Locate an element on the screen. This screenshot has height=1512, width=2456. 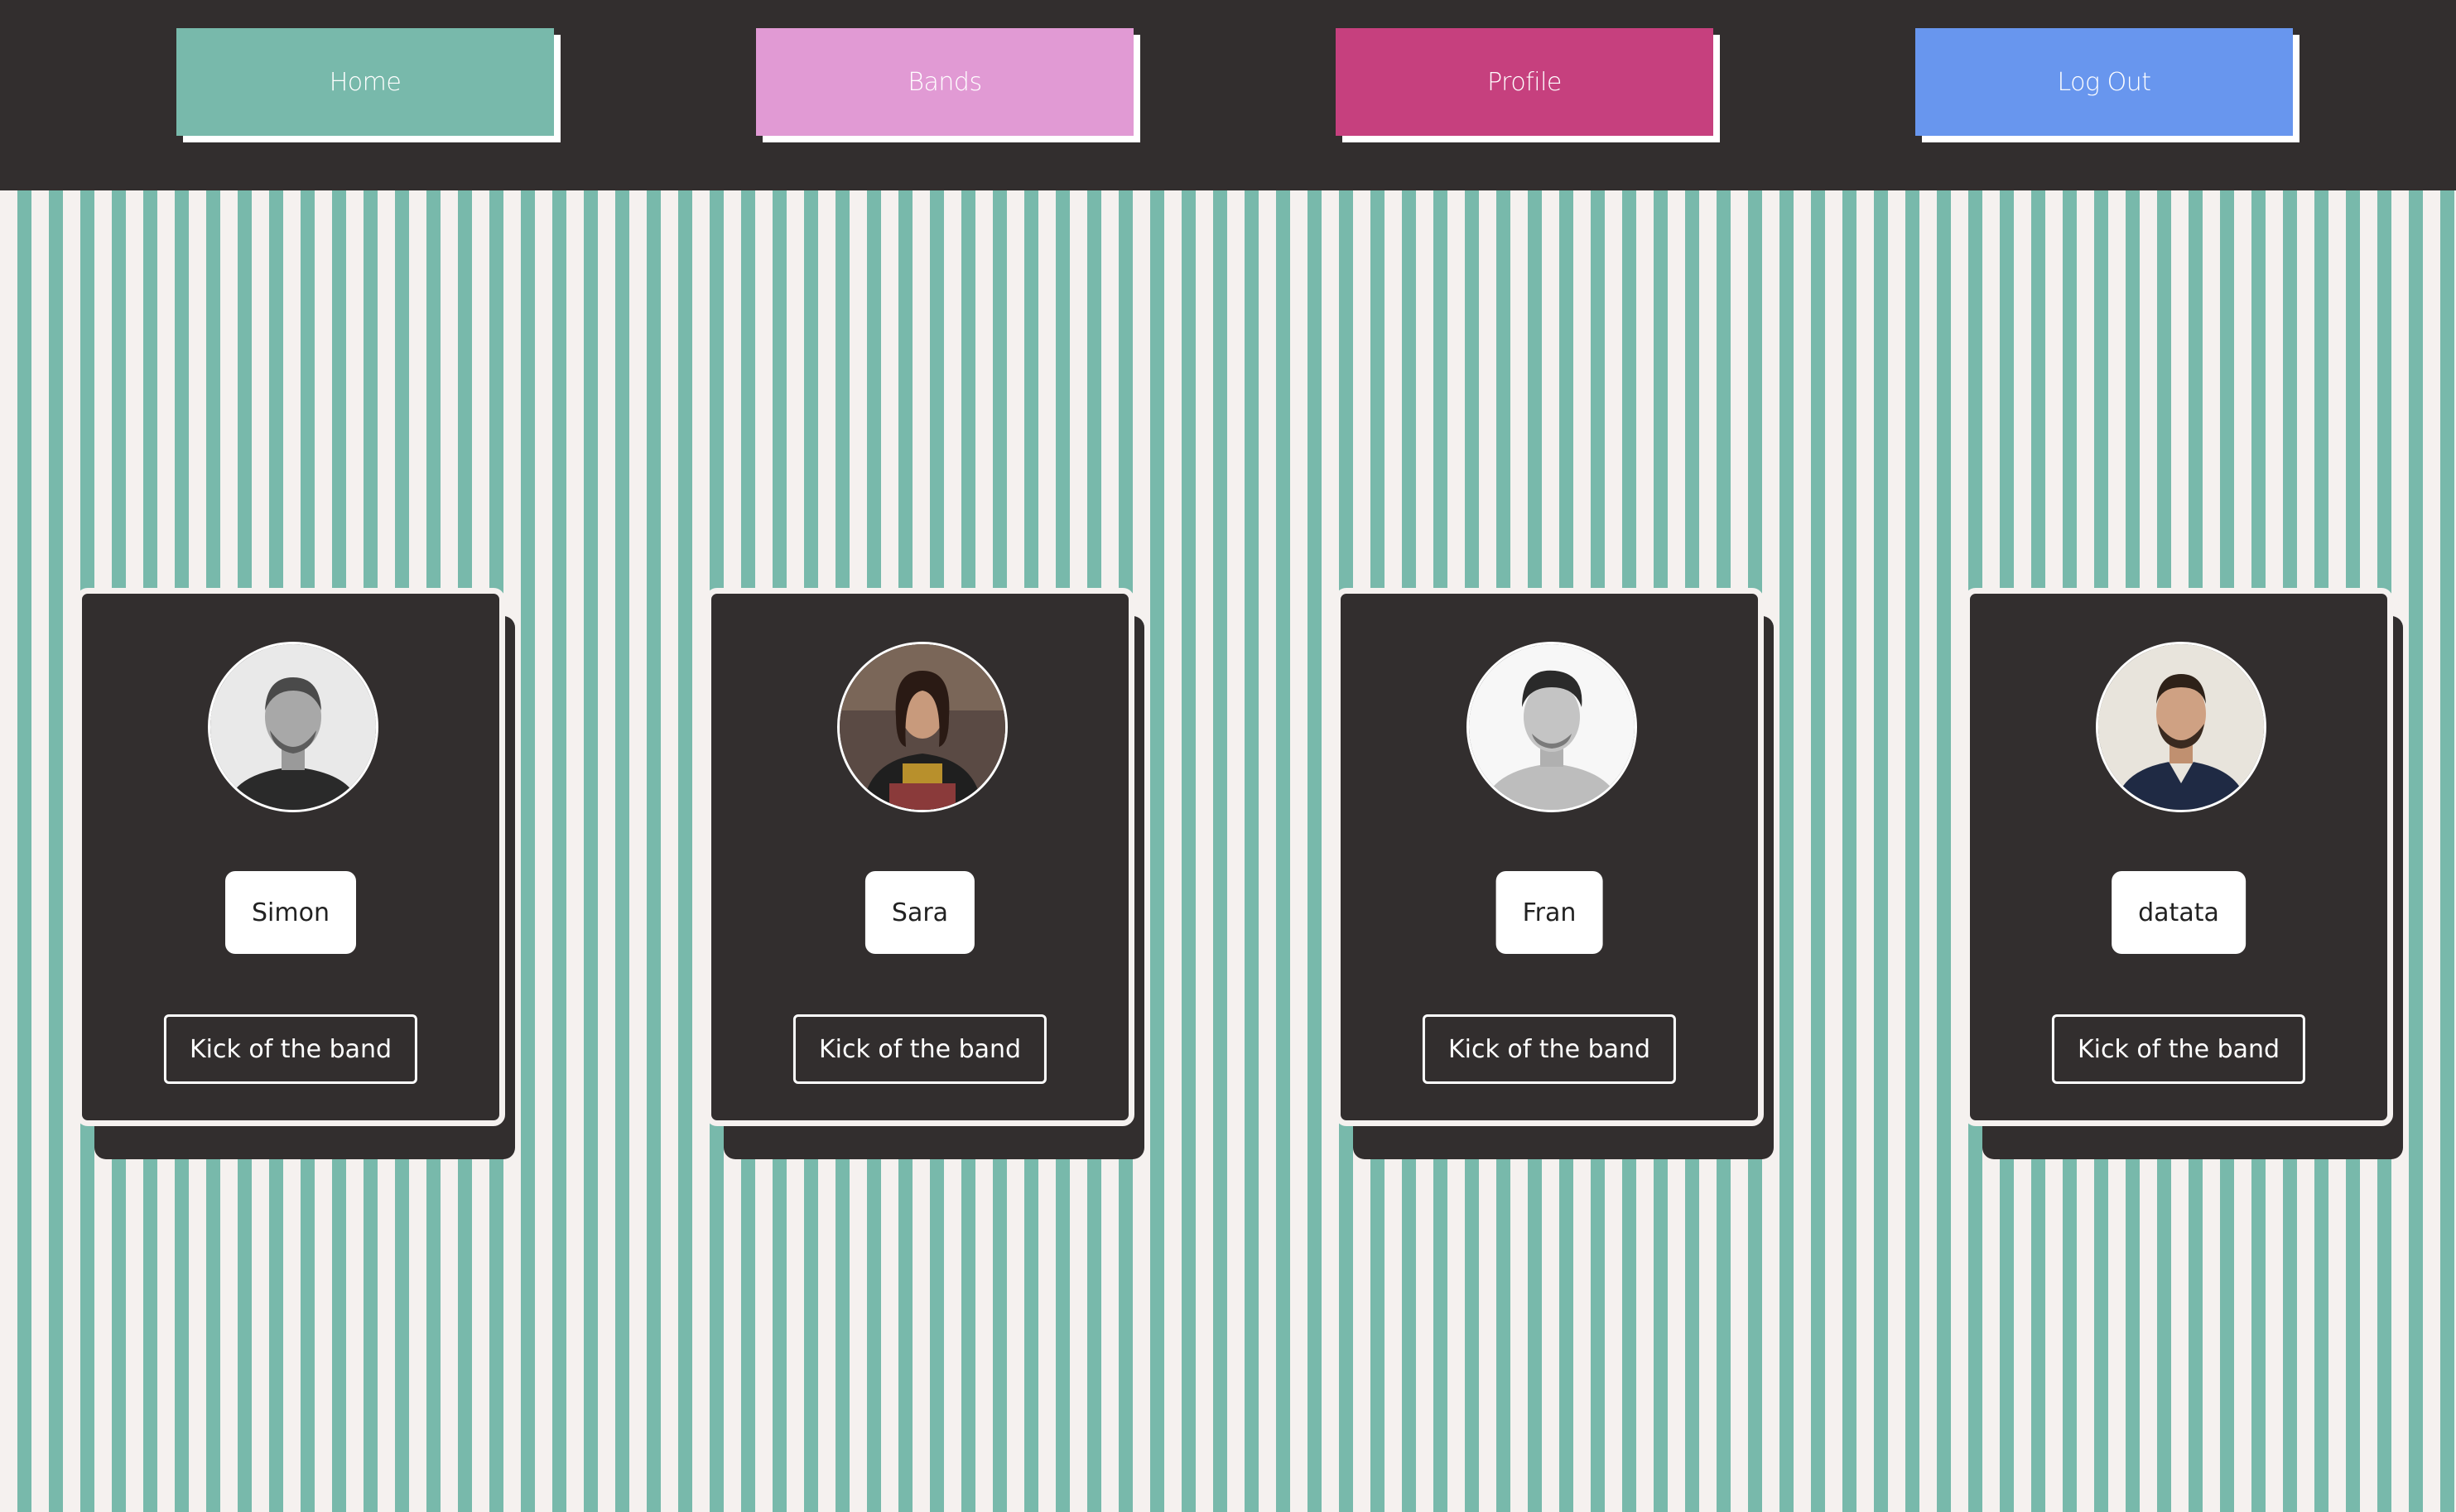
top-navbar: Home Bands Profile Log Out is located at coordinates (1228, 95).